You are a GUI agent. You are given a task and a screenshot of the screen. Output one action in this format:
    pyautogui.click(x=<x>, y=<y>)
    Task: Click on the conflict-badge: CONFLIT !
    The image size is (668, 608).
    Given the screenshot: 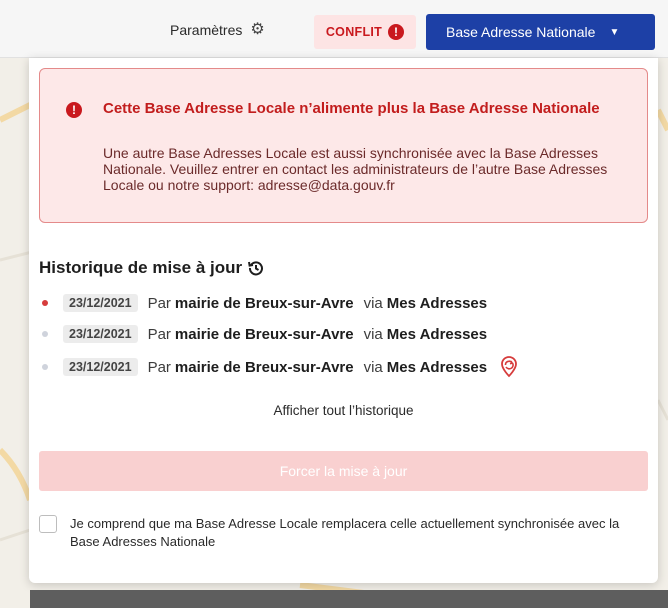 What is the action you would take?
    pyautogui.click(x=365, y=32)
    